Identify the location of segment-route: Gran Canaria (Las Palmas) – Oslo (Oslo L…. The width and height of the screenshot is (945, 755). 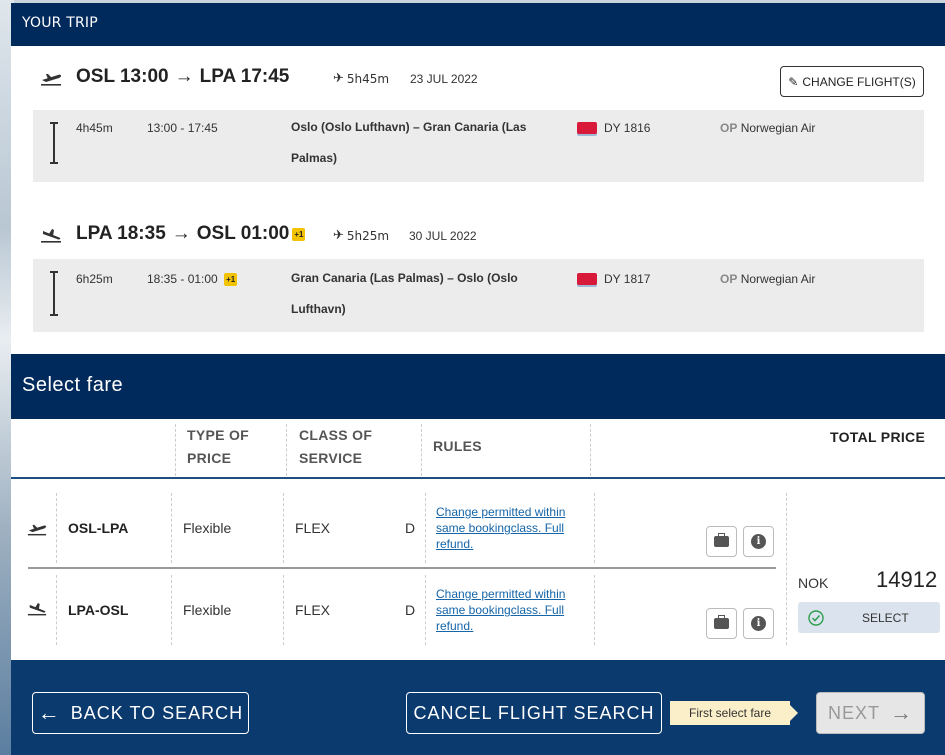
(404, 294).